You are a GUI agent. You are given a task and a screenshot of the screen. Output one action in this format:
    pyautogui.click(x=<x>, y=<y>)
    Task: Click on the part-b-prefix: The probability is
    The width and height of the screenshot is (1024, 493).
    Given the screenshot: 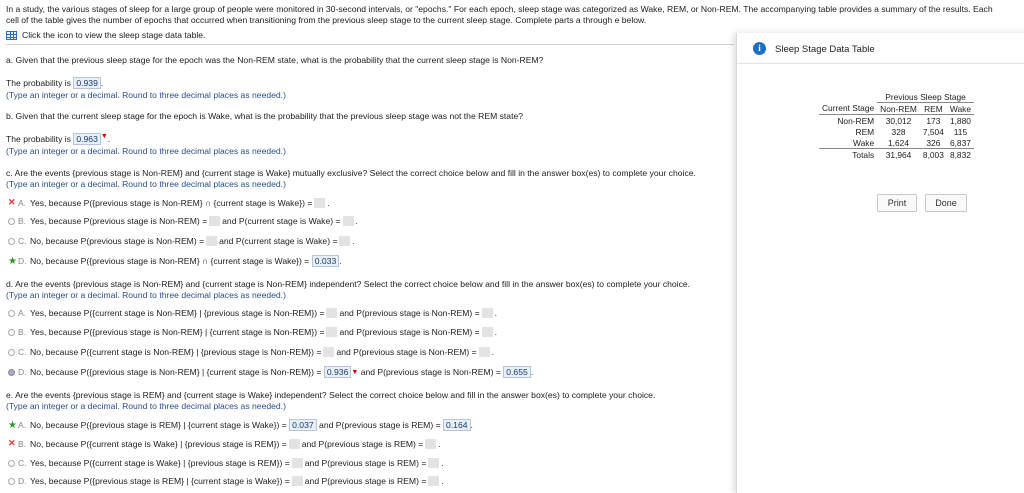 What is the action you would take?
    pyautogui.click(x=38, y=139)
    